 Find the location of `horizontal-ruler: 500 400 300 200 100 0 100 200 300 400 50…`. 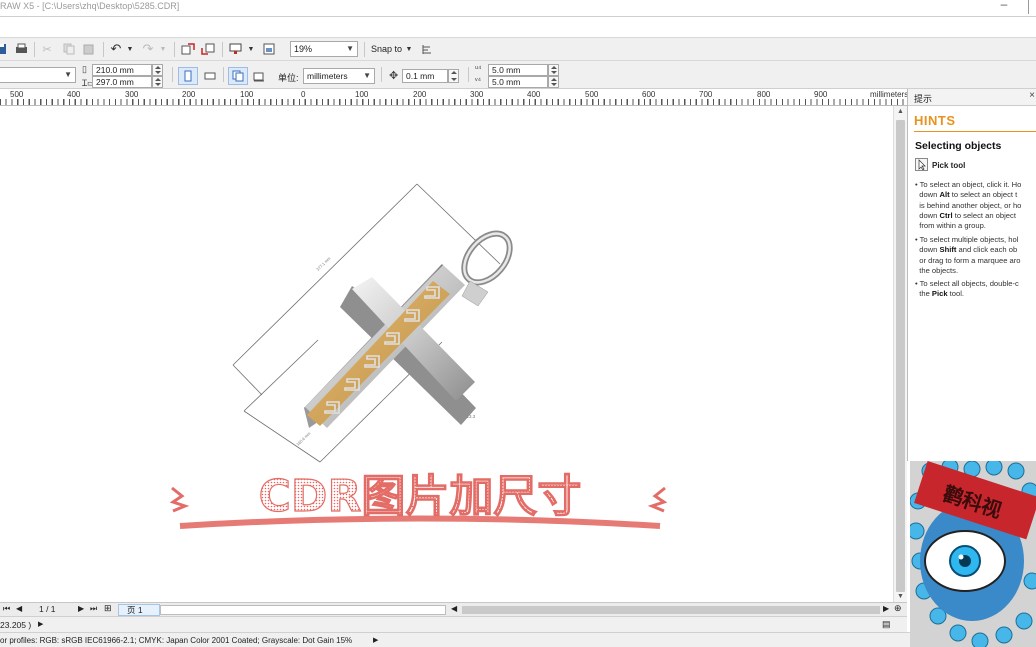

horizontal-ruler: 500 400 300 200 100 0 100 200 300 400 50… is located at coordinates (455, 97).